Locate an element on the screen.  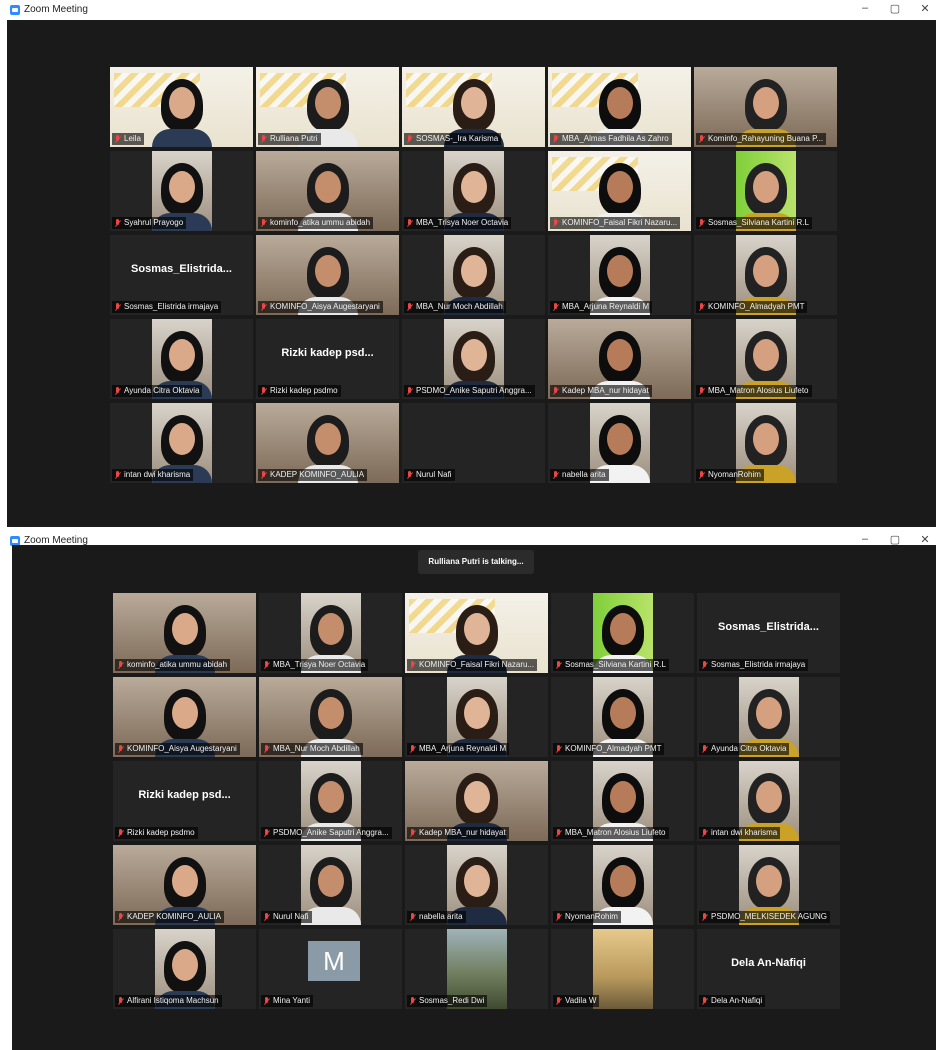
participant-tile: Sosmas_Redi Dwi is located at coordinates (476, 969).